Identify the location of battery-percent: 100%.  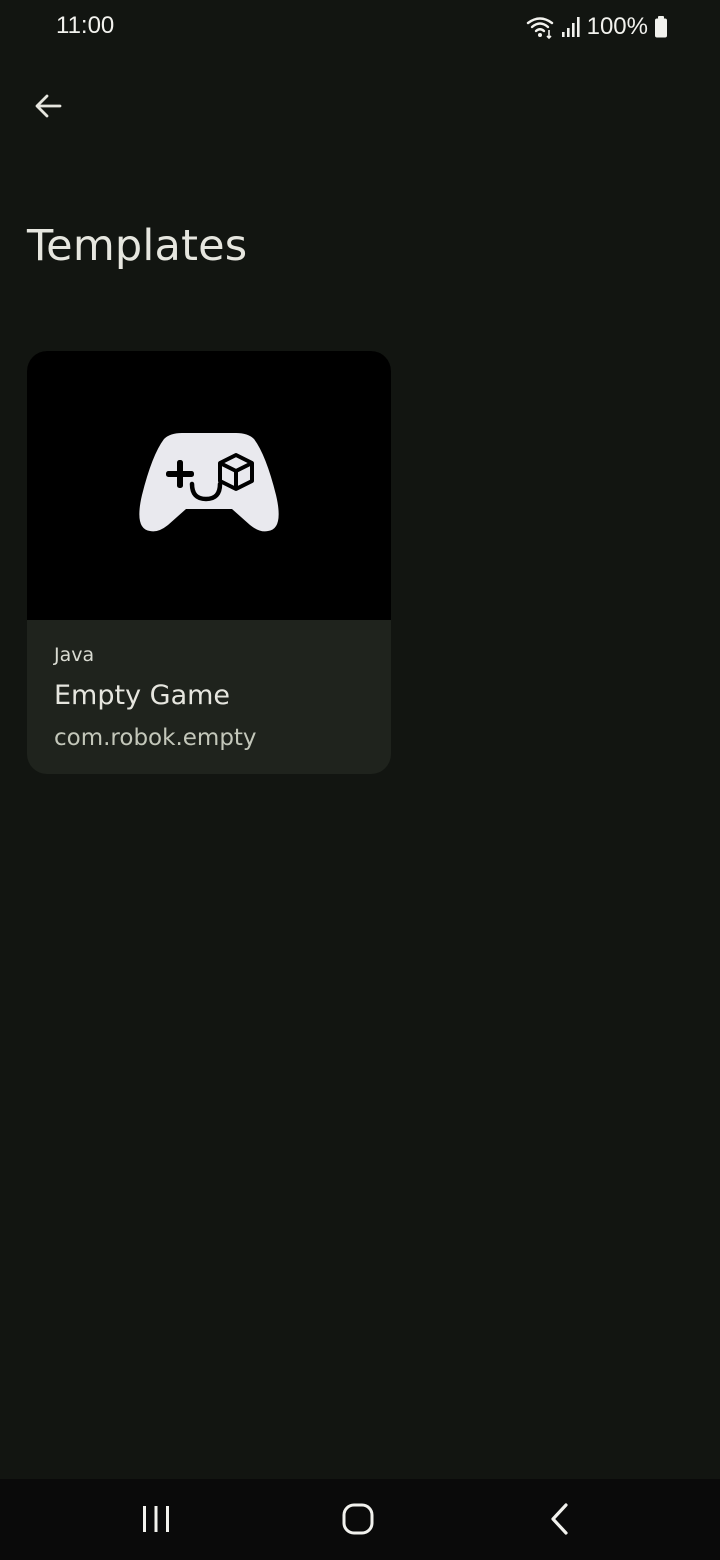
(617, 26).